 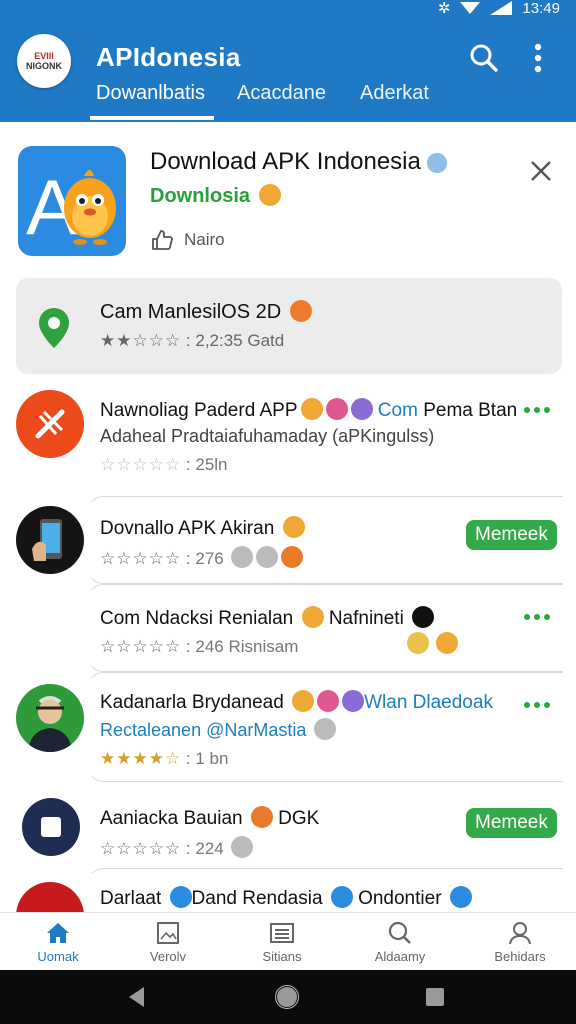 What do you see at coordinates (212, 758) in the screenshot?
I see `rating-count: 1 bn` at bounding box center [212, 758].